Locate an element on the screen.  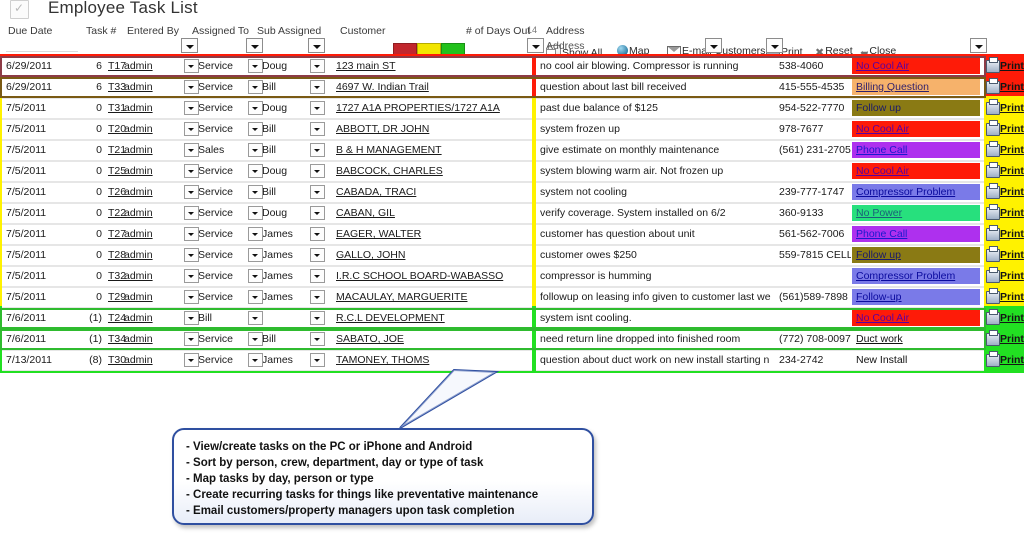
customer-link: SABATO, JOE is located at coordinates (434, 339).